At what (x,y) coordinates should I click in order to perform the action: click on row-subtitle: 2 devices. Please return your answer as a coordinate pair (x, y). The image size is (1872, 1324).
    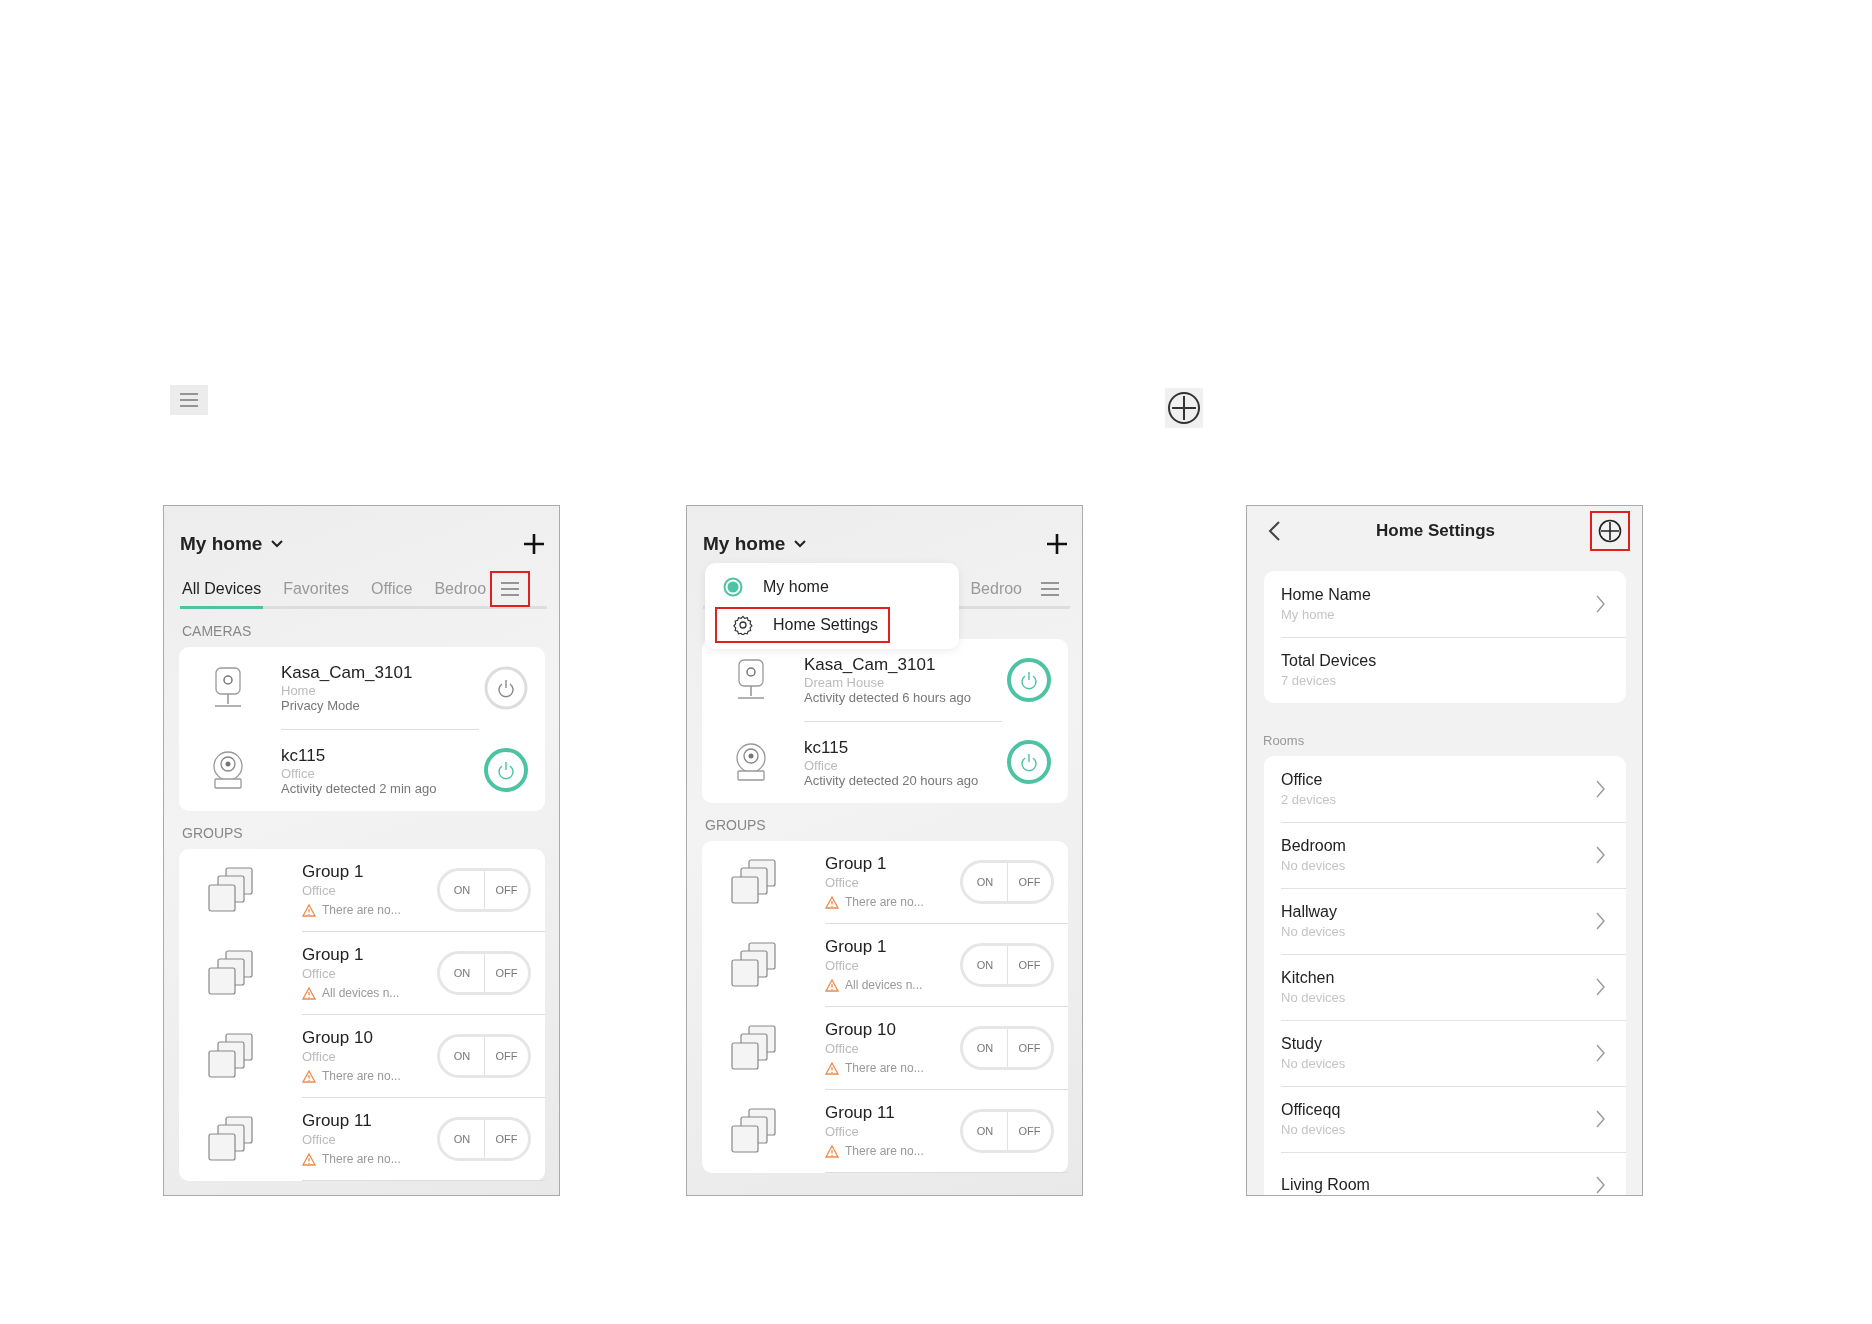
    Looking at the image, I should click on (1309, 799).